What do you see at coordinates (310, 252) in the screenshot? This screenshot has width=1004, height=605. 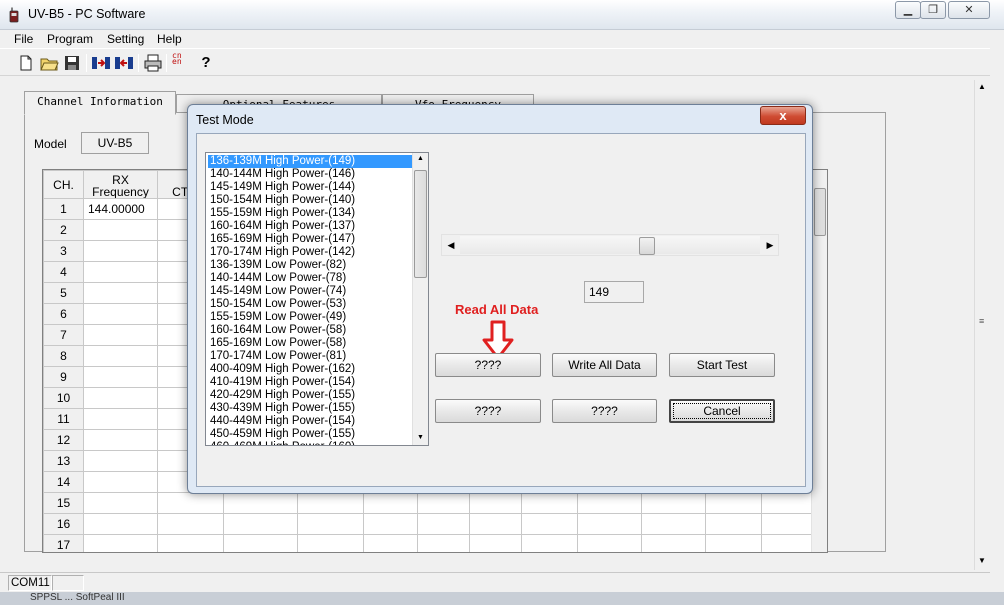 I see `list-item: 170-174M High Power-(142)` at bounding box center [310, 252].